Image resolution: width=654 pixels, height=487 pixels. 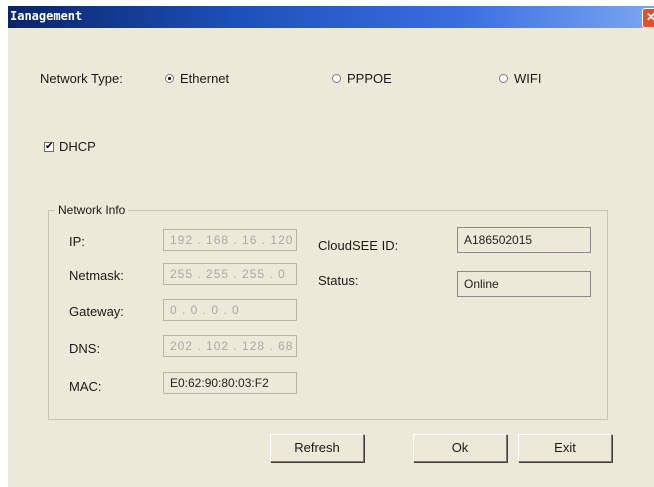 I want to click on window-title: Ianagement, so click(x=46, y=16).